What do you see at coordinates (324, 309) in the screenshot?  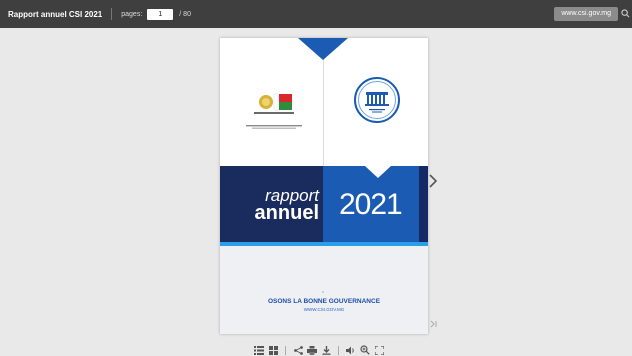 I see `cover-website: WWW.CSI.GOV.MG` at bounding box center [324, 309].